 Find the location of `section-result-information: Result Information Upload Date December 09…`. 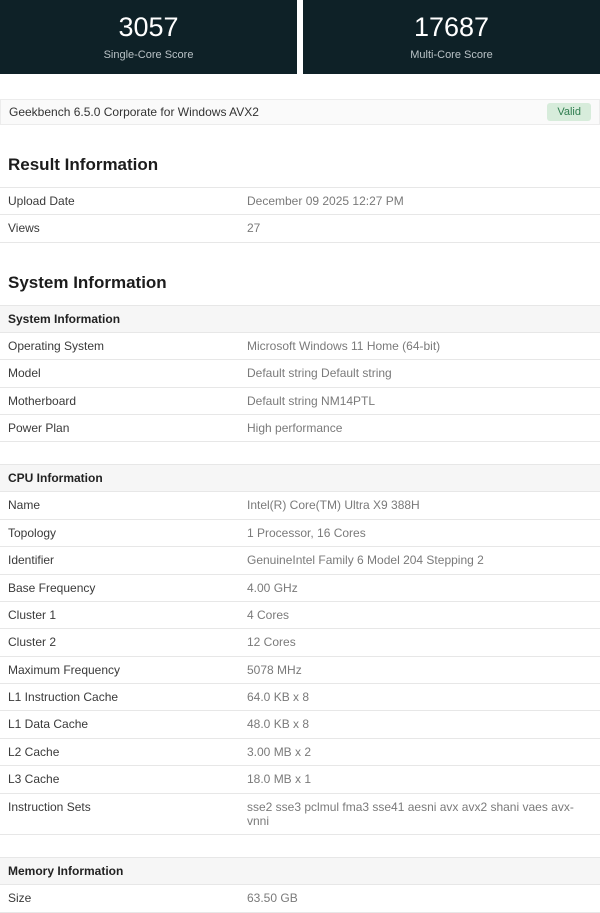

section-result-information: Result Information Upload Date December 09… is located at coordinates (300, 199).